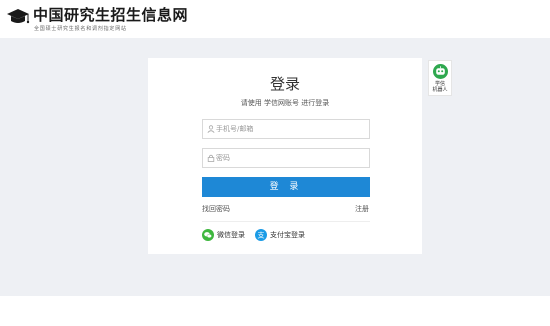 This screenshot has width=550, height=326. What do you see at coordinates (231, 235) in the screenshot?
I see `wechat-login-label: 微信登录` at bounding box center [231, 235].